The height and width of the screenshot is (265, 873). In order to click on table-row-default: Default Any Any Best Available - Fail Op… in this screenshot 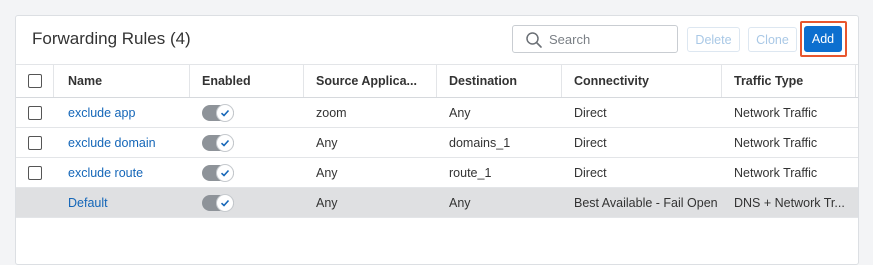, I will do `click(437, 203)`.